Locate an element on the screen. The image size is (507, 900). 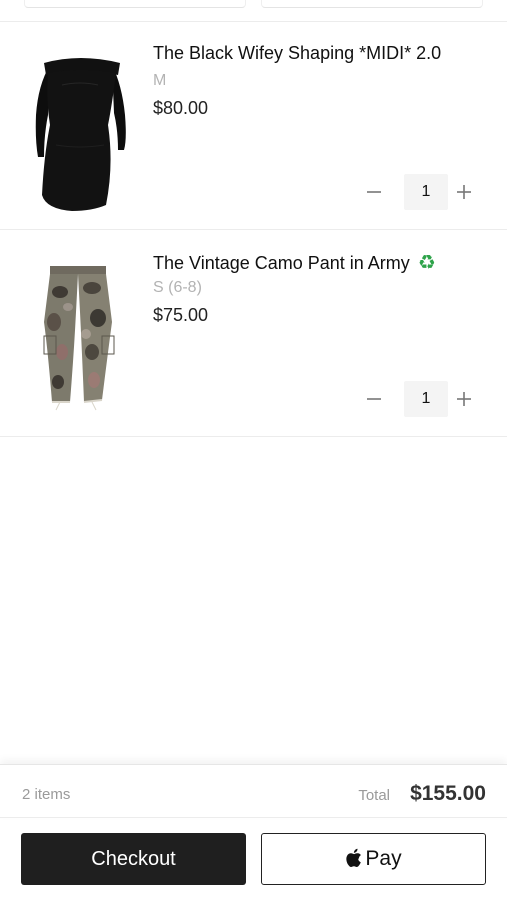
item-title: The Black Wifey Shaping *MIDI* 2.0 is located at coordinates (297, 53).